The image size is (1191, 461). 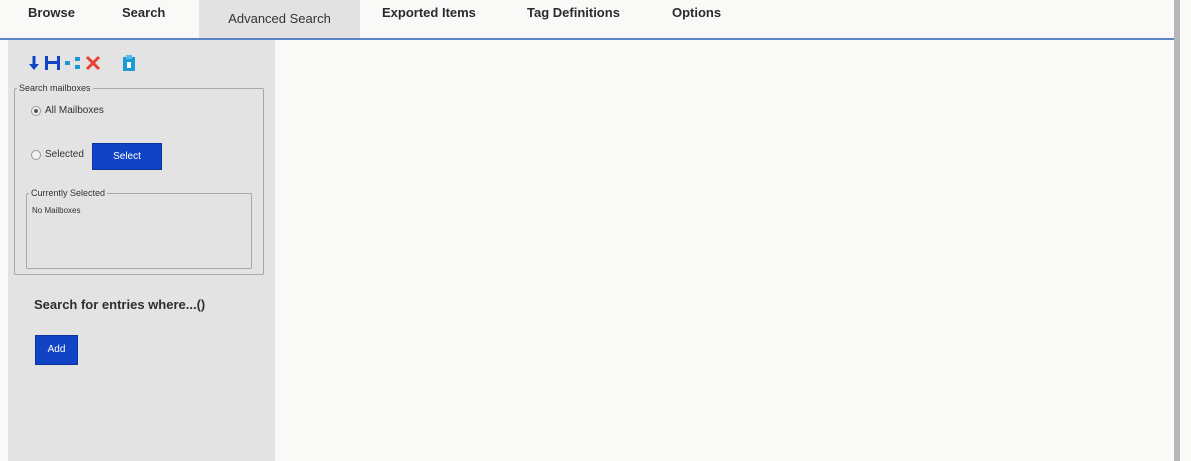 I want to click on all-mailboxes-label: All Mailboxes, so click(x=74, y=110).